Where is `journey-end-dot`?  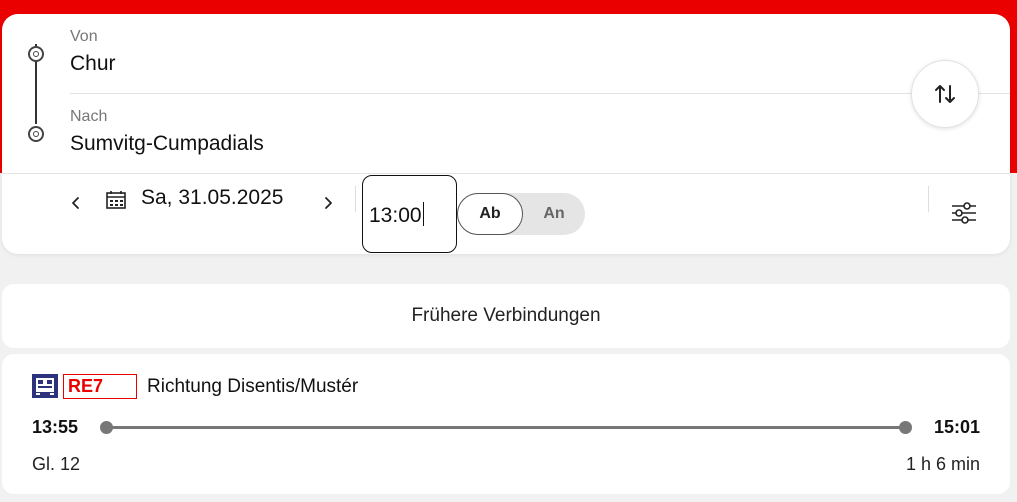
journey-end-dot is located at coordinates (905, 427).